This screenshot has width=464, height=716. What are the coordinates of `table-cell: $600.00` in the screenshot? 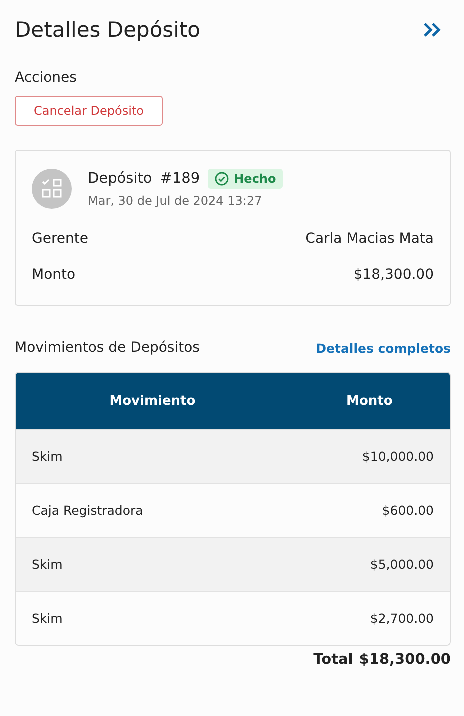 It's located at (408, 510).